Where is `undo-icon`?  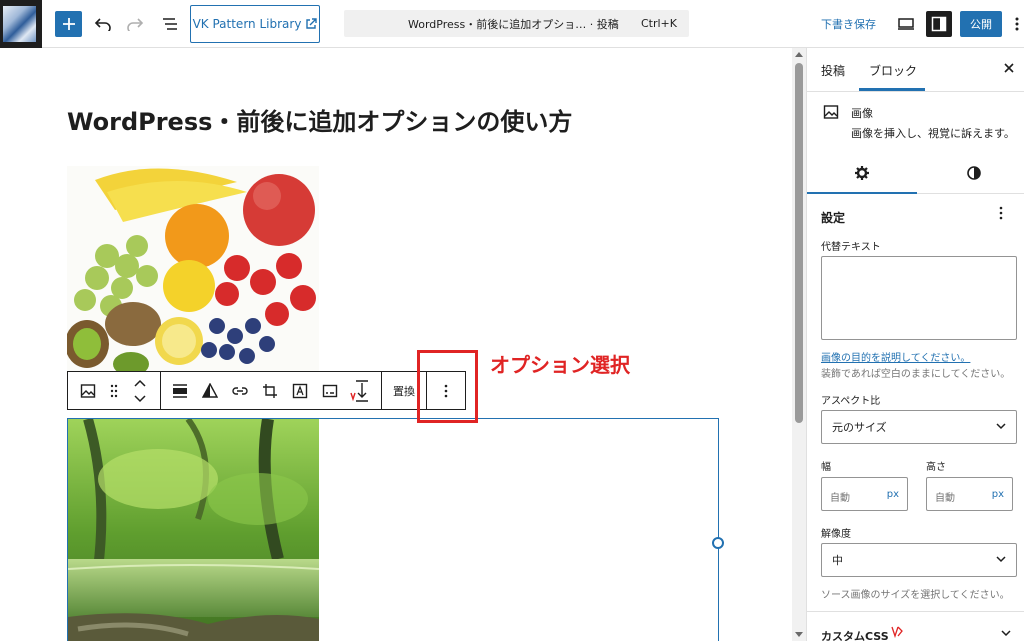 undo-icon is located at coordinates (102, 24).